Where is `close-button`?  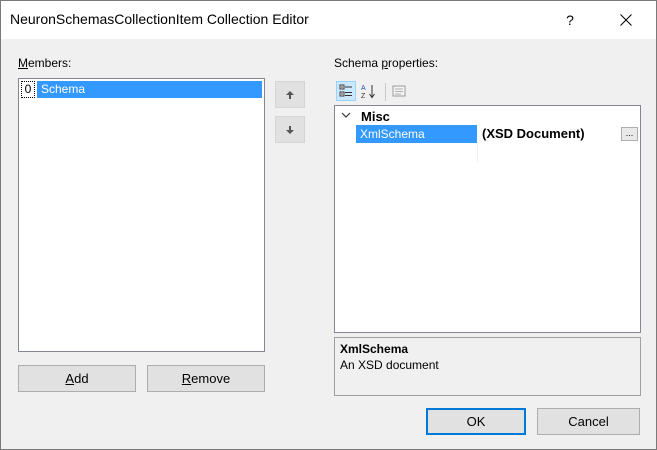 close-button is located at coordinates (626, 20).